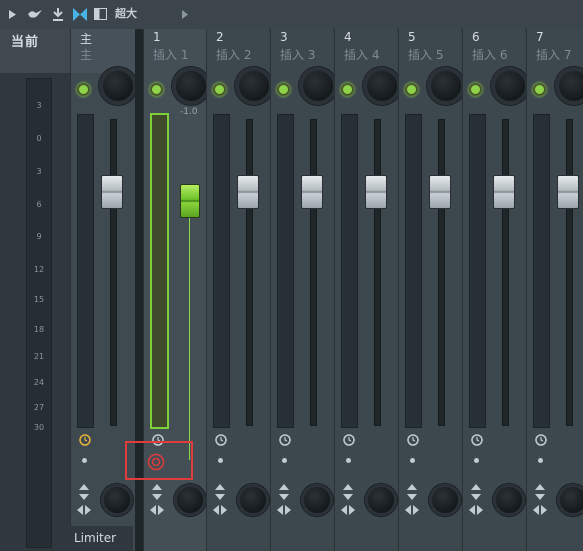 The width and height of the screenshot is (583, 551). What do you see at coordinates (58, 14) in the screenshot?
I see `insert-icon` at bounding box center [58, 14].